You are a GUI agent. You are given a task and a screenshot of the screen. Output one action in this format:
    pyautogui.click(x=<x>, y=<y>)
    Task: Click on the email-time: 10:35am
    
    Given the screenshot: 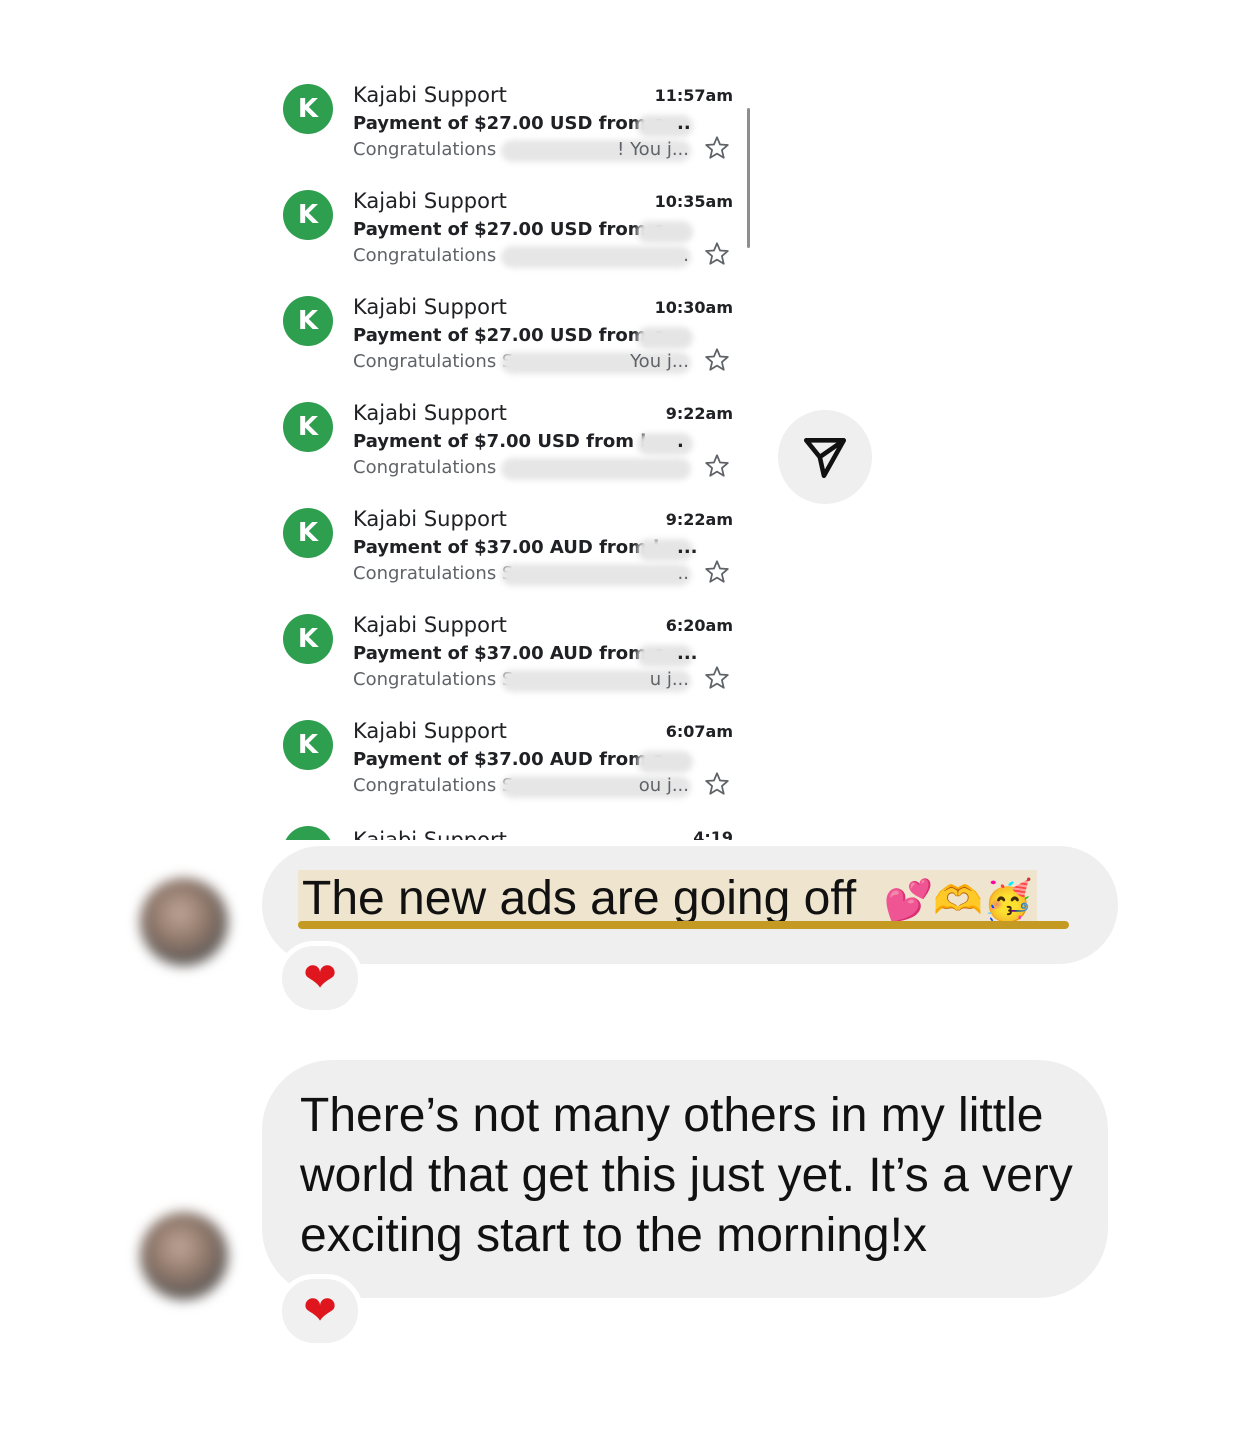 What is the action you would take?
    pyautogui.click(x=693, y=201)
    